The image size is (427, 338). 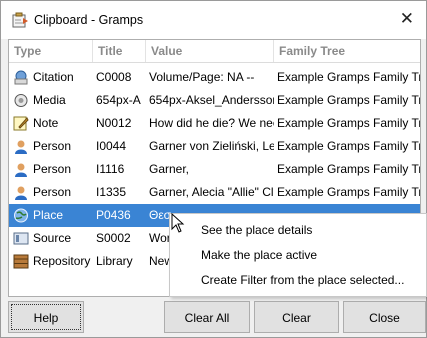 I want to click on row-type: Citation, so click(x=53, y=77).